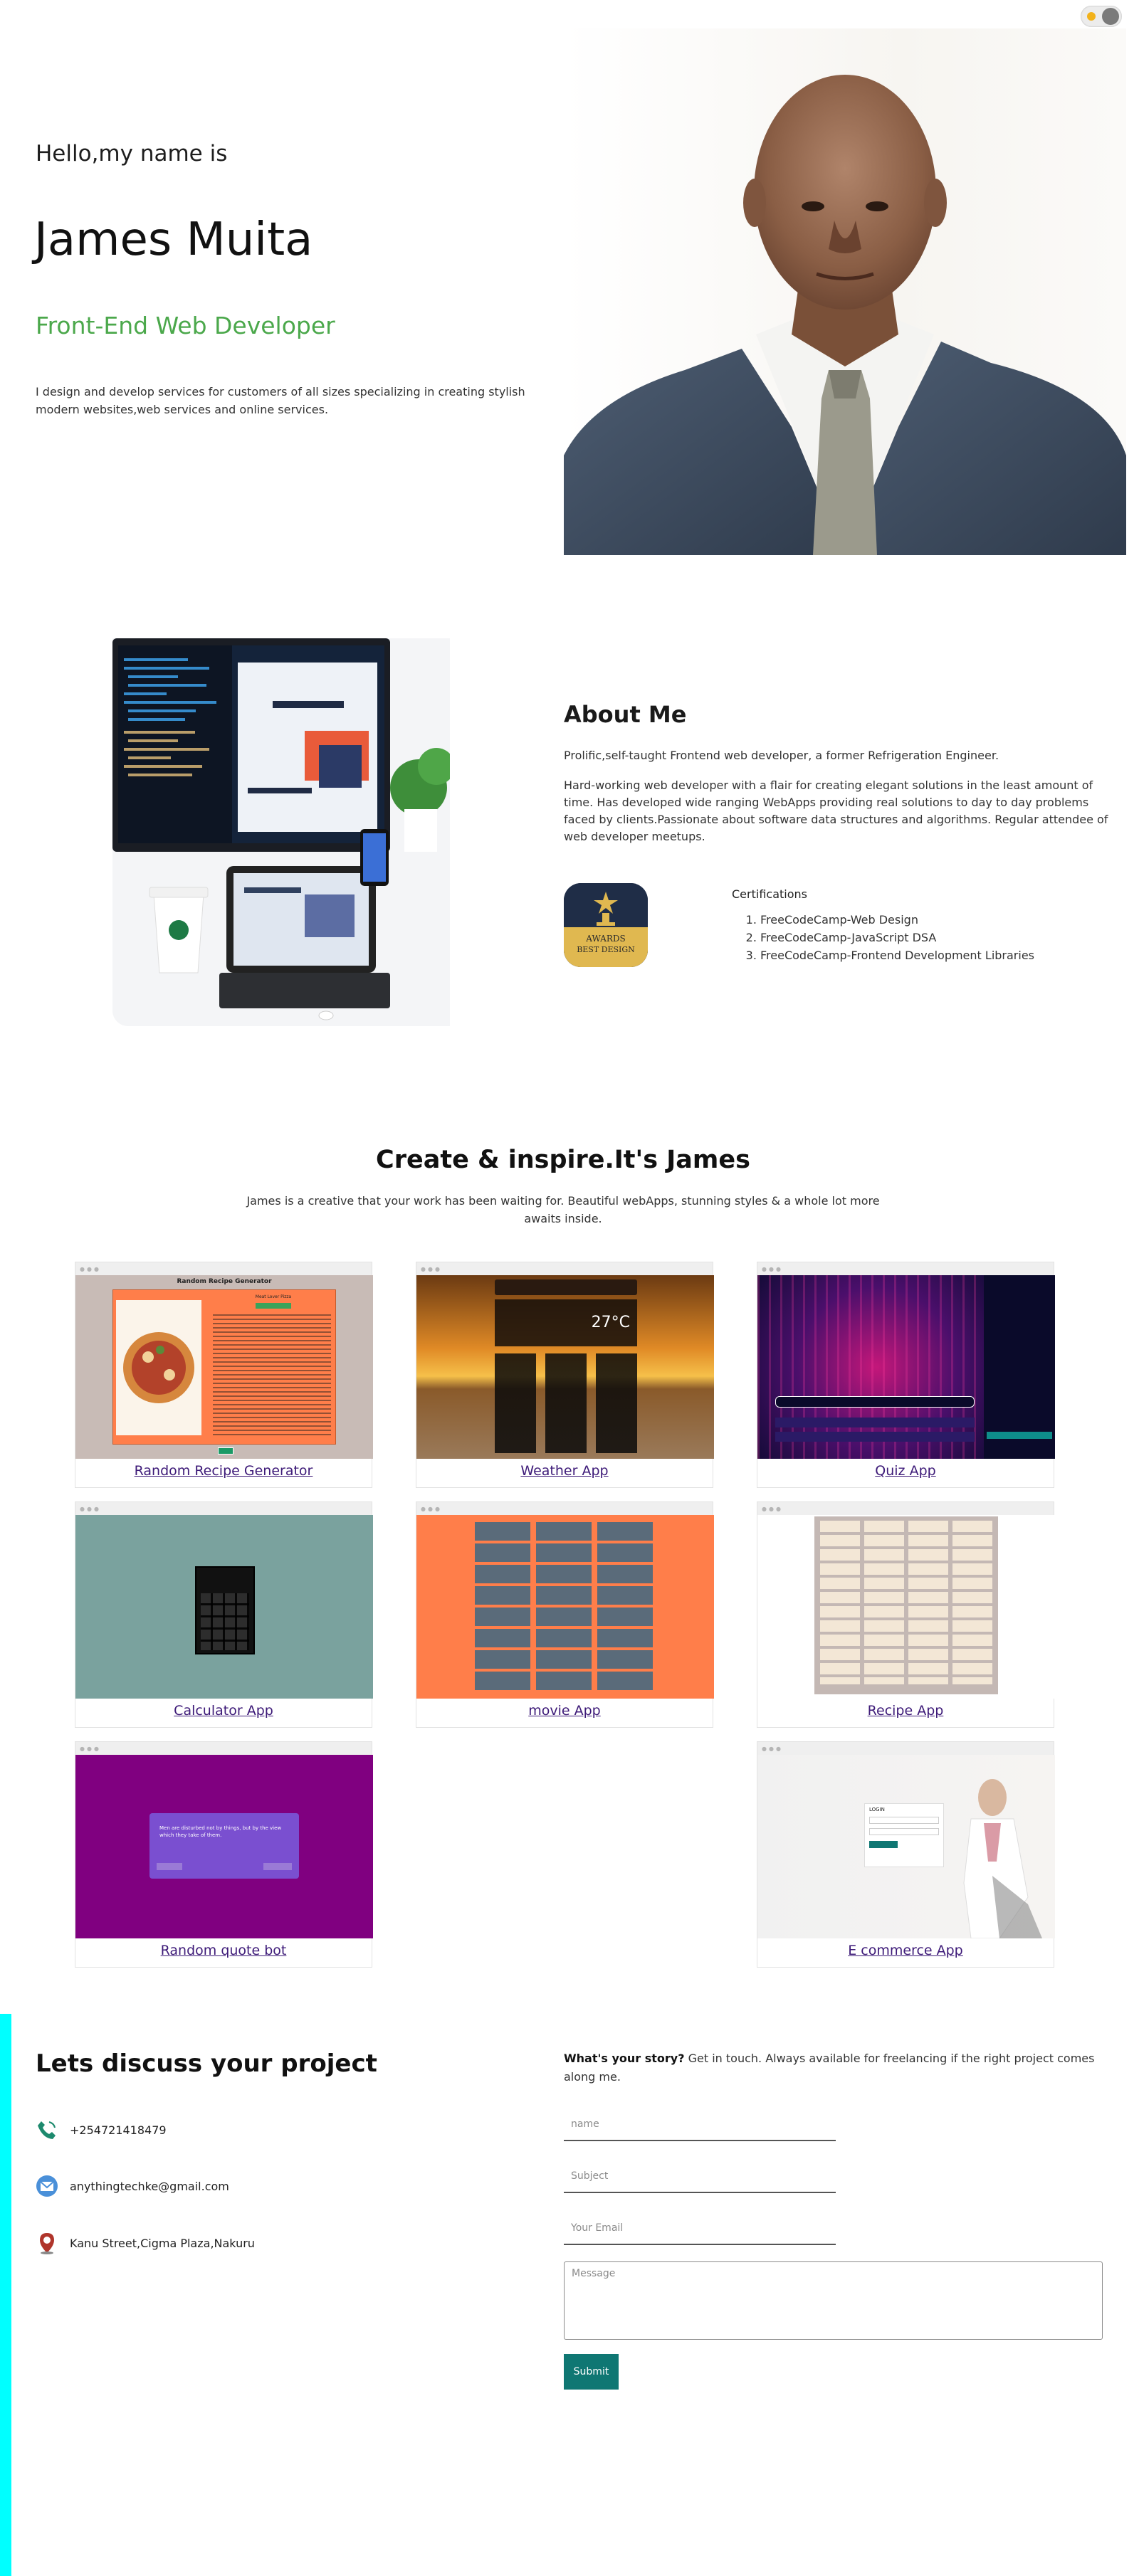  Describe the element at coordinates (223, 1711) in the screenshot. I see `project-link-calculator: Calculator App` at that location.